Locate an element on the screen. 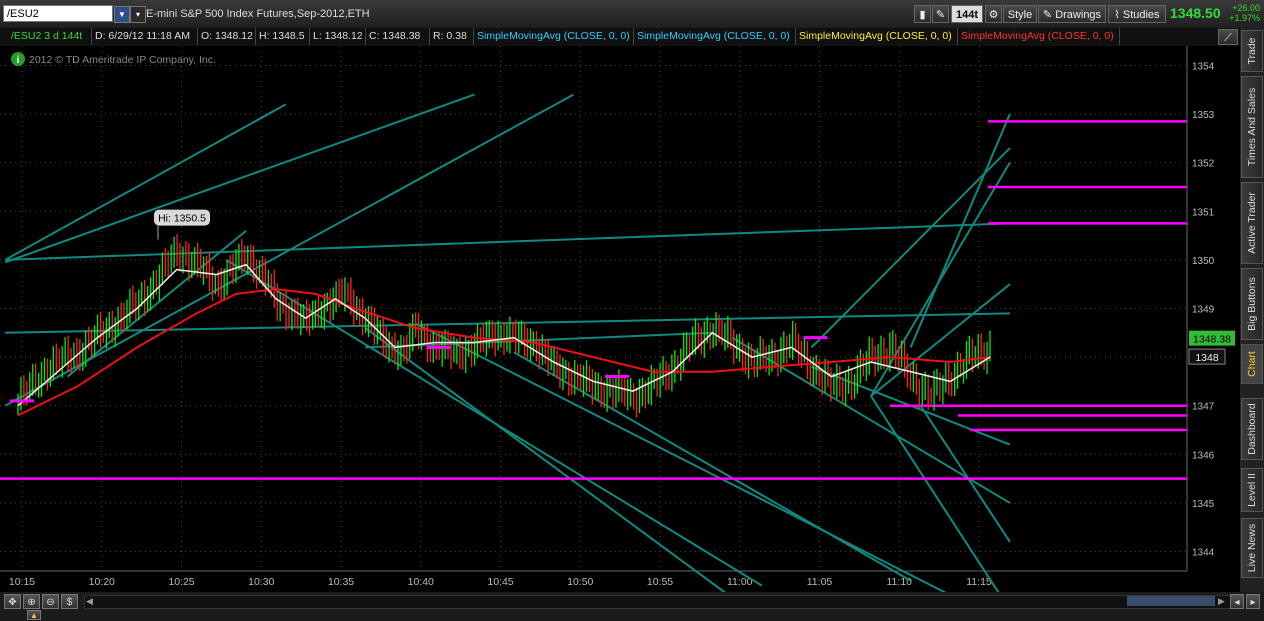  high-bubble-text: Hi: 1350.5 is located at coordinates (182, 219).